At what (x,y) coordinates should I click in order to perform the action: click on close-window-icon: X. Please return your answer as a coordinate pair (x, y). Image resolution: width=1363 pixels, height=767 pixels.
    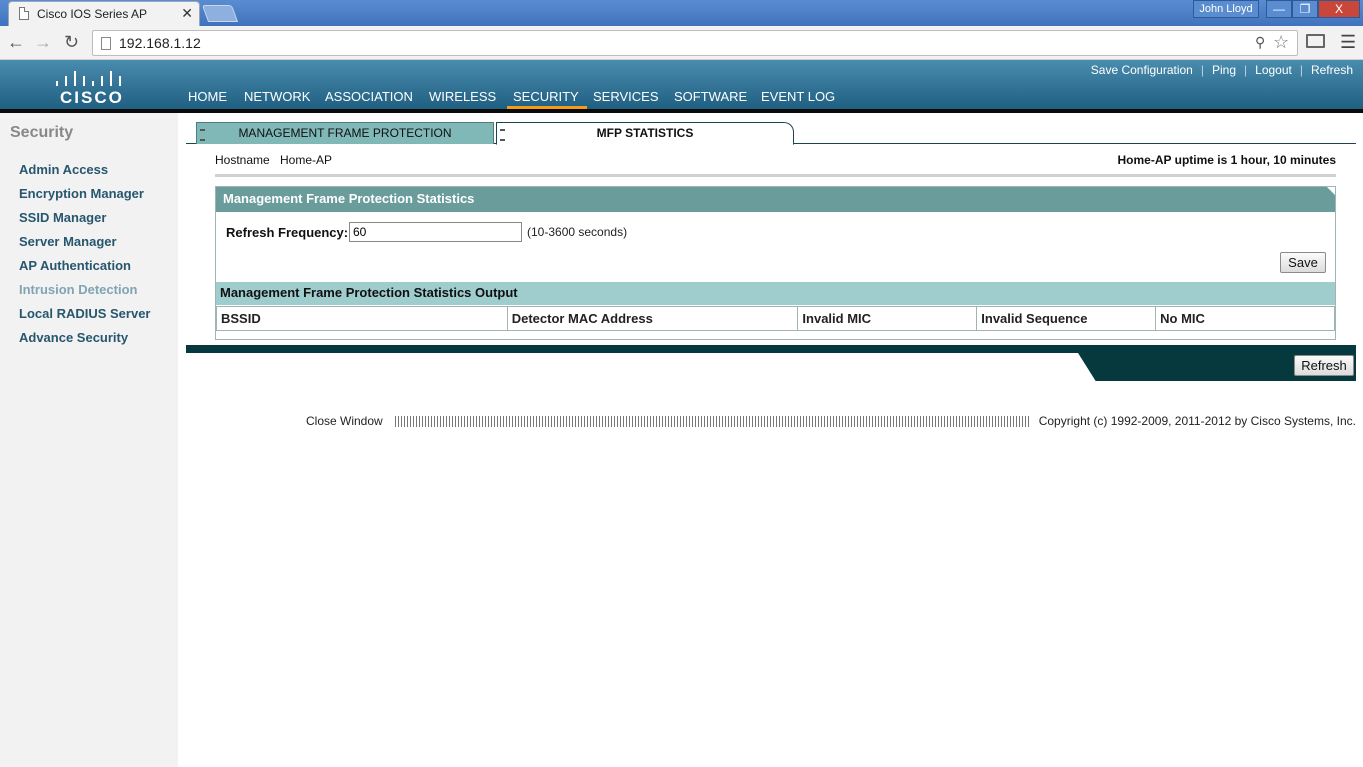
    Looking at the image, I should click on (1339, 9).